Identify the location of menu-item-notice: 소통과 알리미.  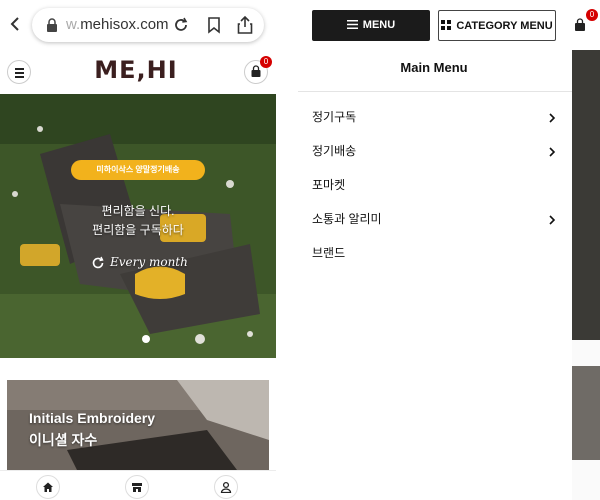
(436, 218).